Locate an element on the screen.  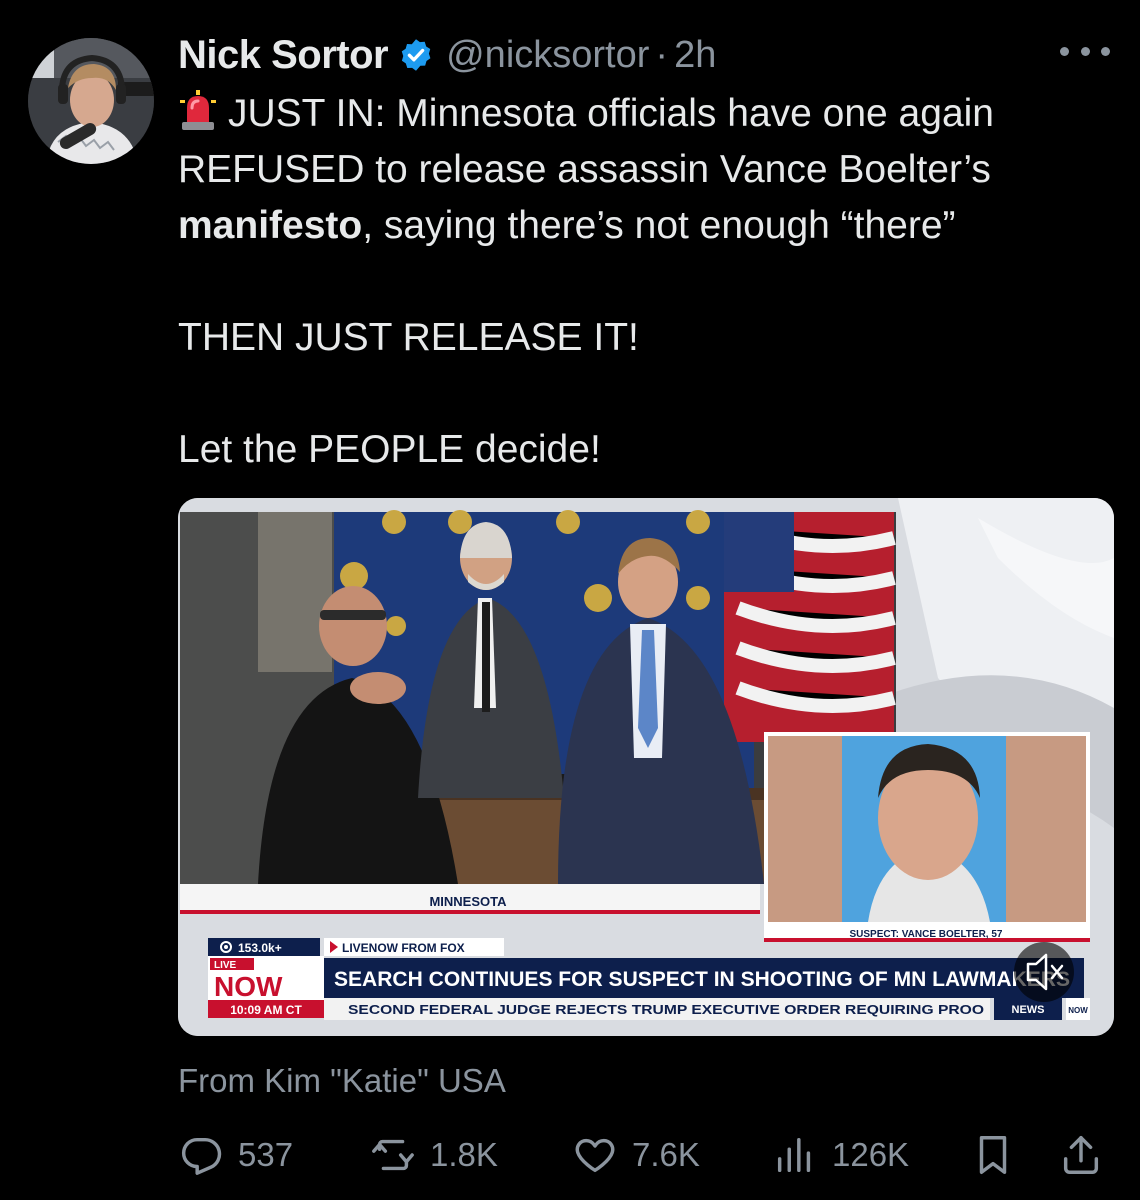
author-name: Nick Sortor is located at coordinates (283, 55).